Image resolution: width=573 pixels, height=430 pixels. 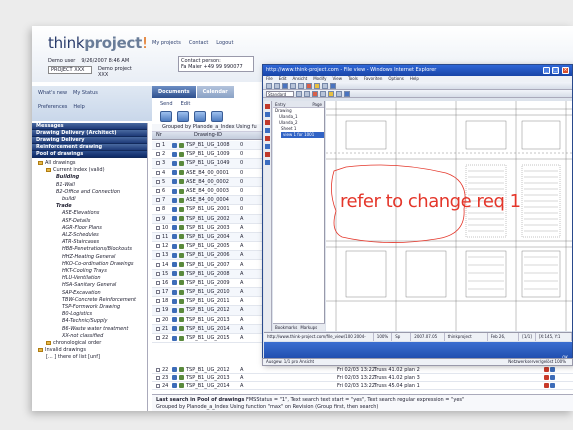 I want to click on tree-trade-item: HKT-Cooling Trays, so click(x=89, y=271).